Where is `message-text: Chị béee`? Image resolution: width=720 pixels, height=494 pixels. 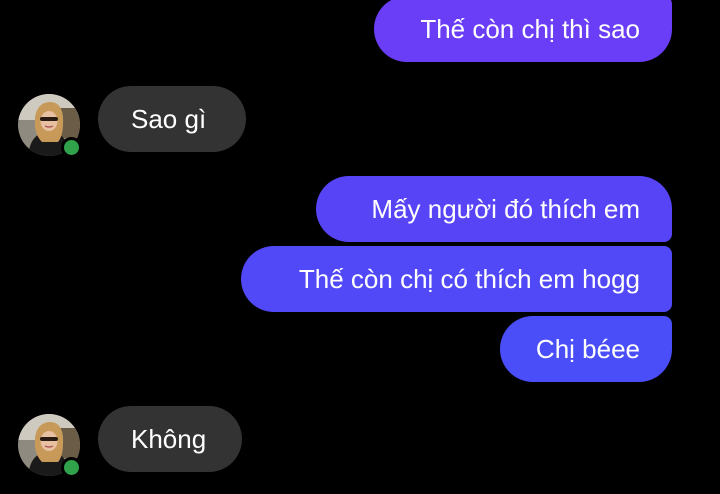 message-text: Chị béee is located at coordinates (587, 348).